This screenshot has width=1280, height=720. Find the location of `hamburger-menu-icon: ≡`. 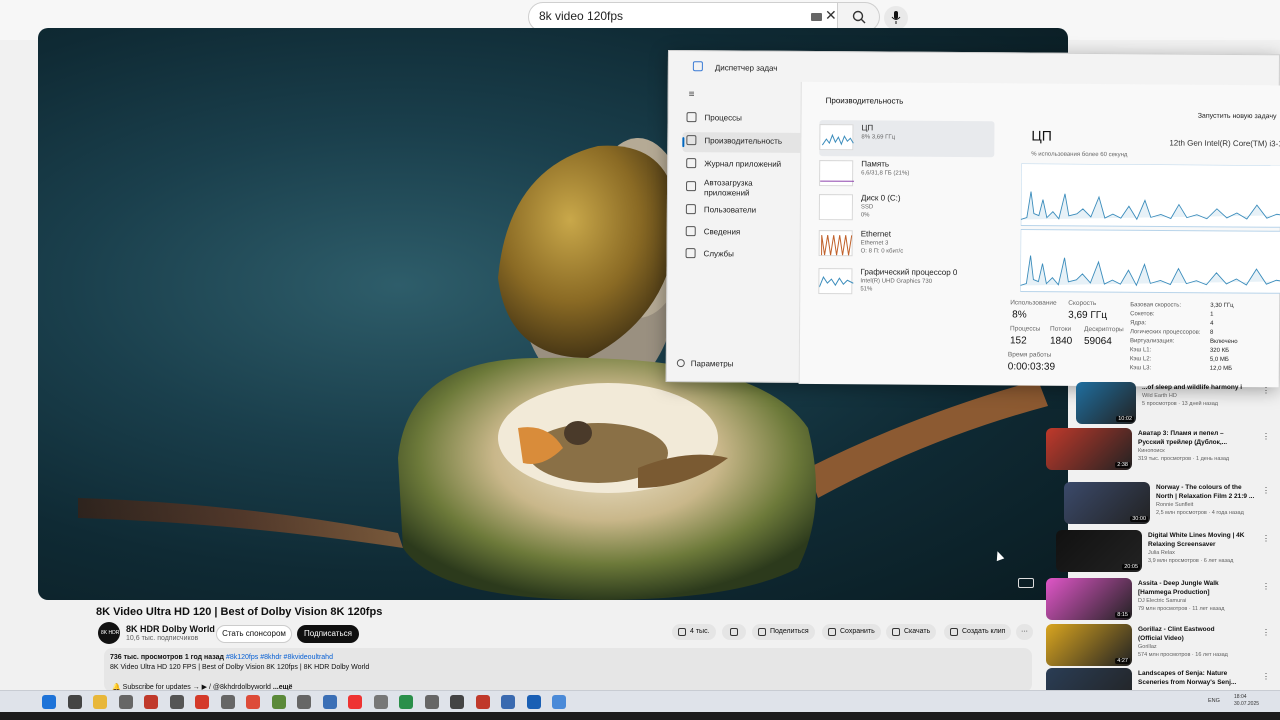

hamburger-menu-icon: ≡ is located at coordinates (692, 94).